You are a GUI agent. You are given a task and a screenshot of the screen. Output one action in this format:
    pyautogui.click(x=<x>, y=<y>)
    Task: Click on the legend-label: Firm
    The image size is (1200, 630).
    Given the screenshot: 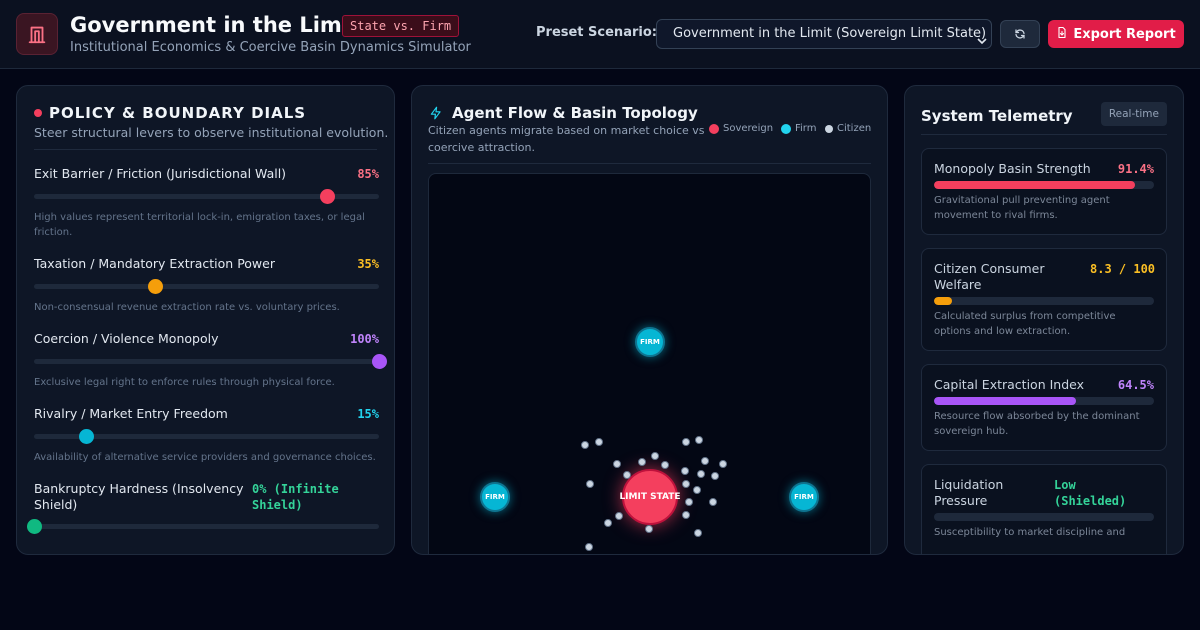 What is the action you would take?
    pyautogui.click(x=806, y=128)
    